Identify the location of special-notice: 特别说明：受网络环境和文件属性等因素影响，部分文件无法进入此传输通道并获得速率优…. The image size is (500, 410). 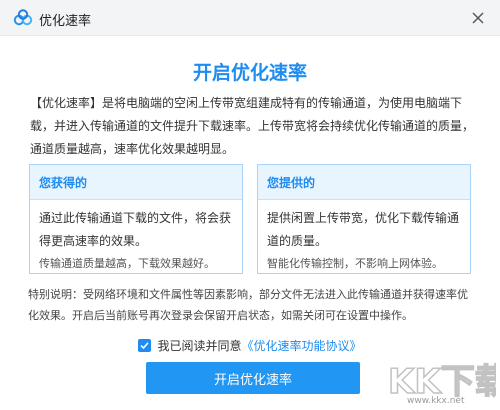
(248, 305).